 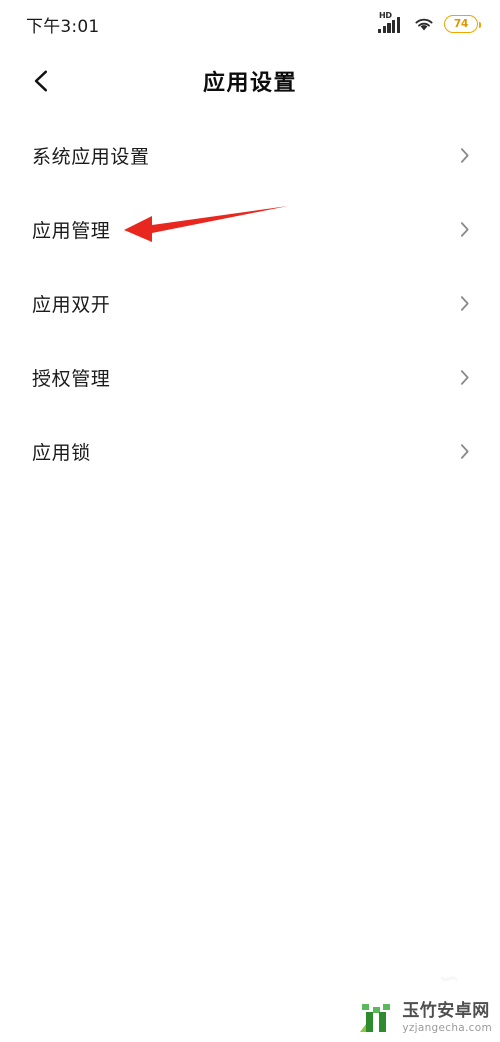 I want to click on ghost-watermark: ∽, so click(x=449, y=979).